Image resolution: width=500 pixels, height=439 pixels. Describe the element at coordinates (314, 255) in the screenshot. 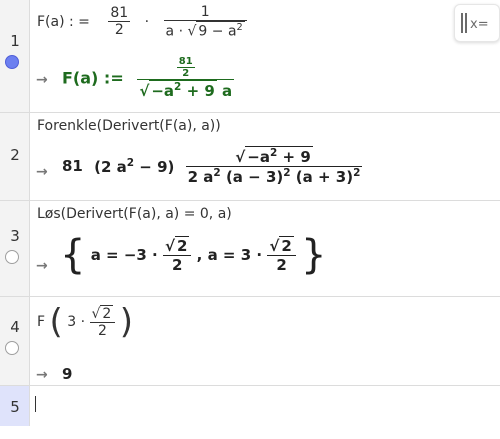

I see `close-brace: }` at that location.